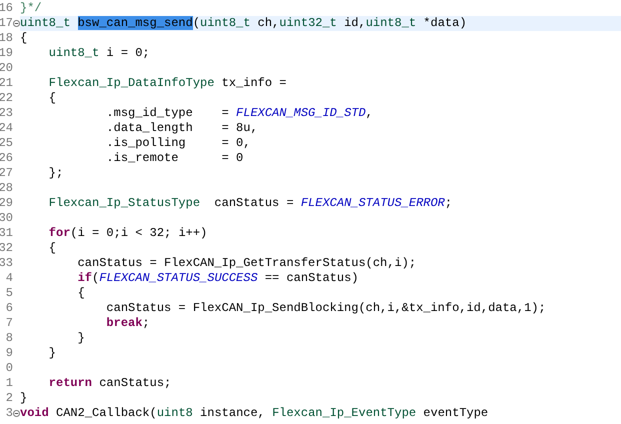 This screenshot has width=621, height=424. What do you see at coordinates (178, 143) in the screenshot?
I see `code-line: .is_polling = 0,` at bounding box center [178, 143].